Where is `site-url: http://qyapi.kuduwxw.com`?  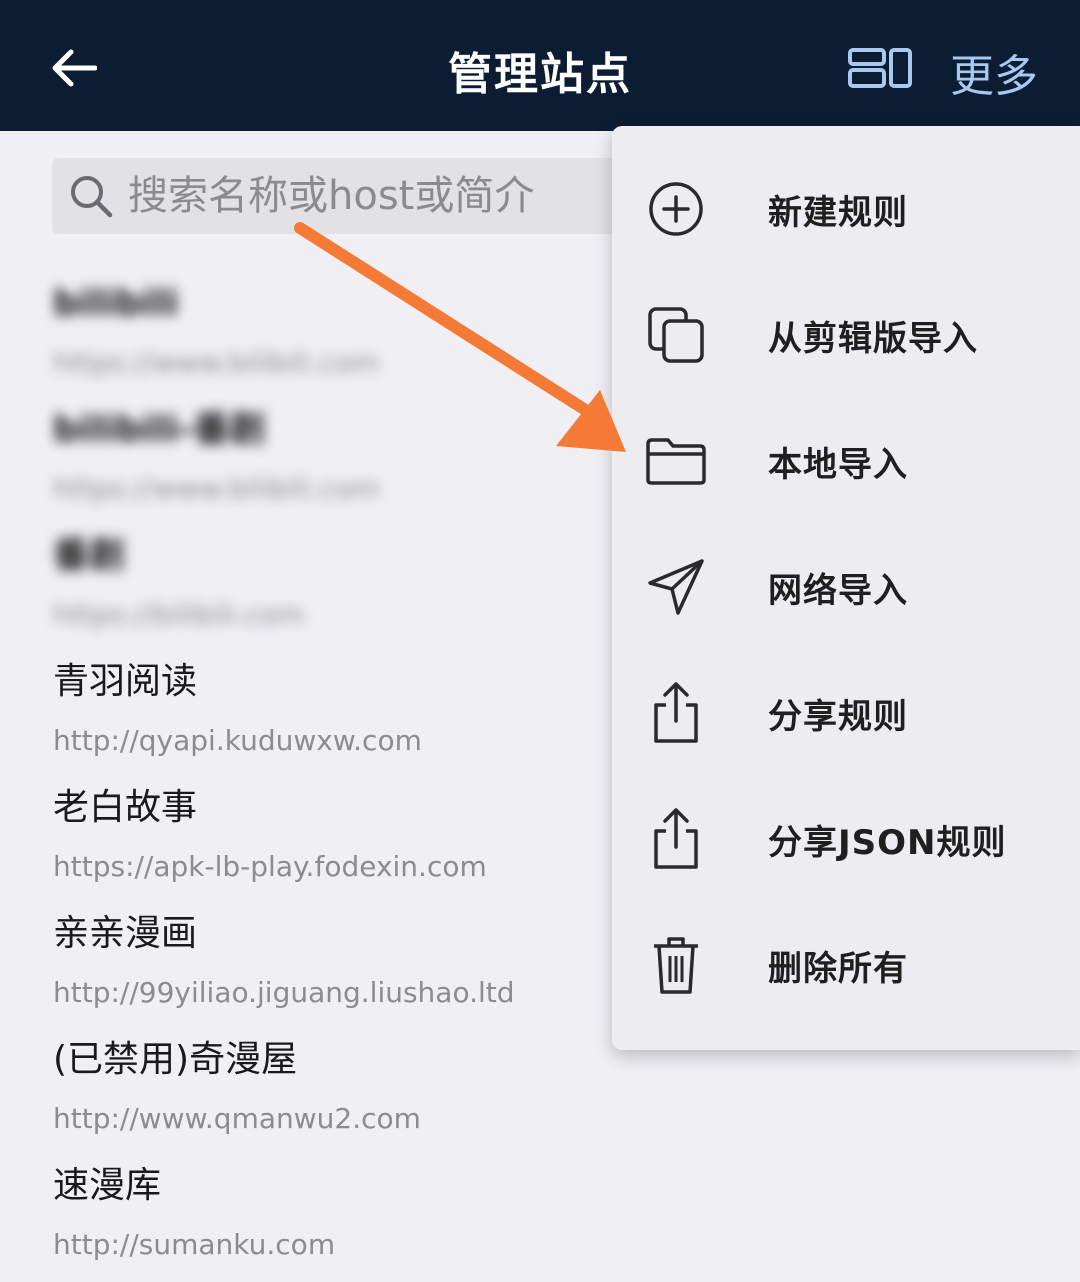
site-url: http://qyapi.kuduwxw.com is located at coordinates (237, 740).